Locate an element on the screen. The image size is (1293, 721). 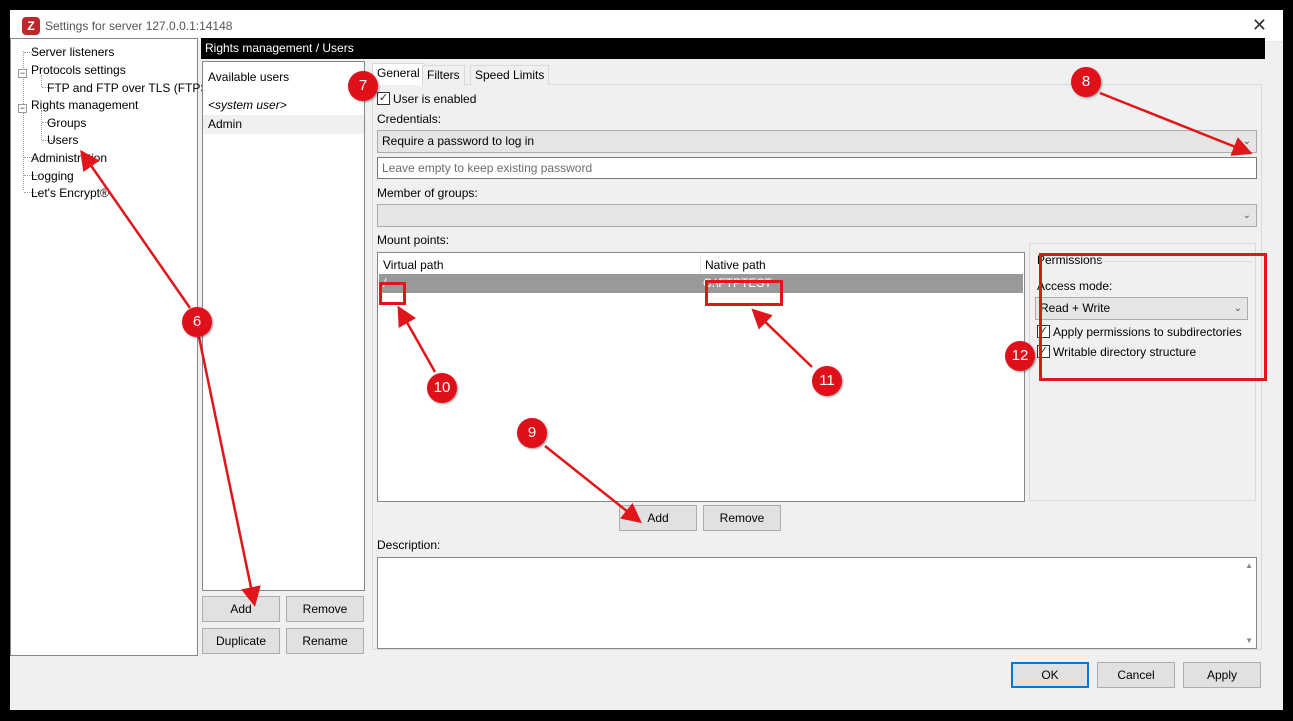
tab-speed-limits: Speed Limits is located at coordinates (510, 75).